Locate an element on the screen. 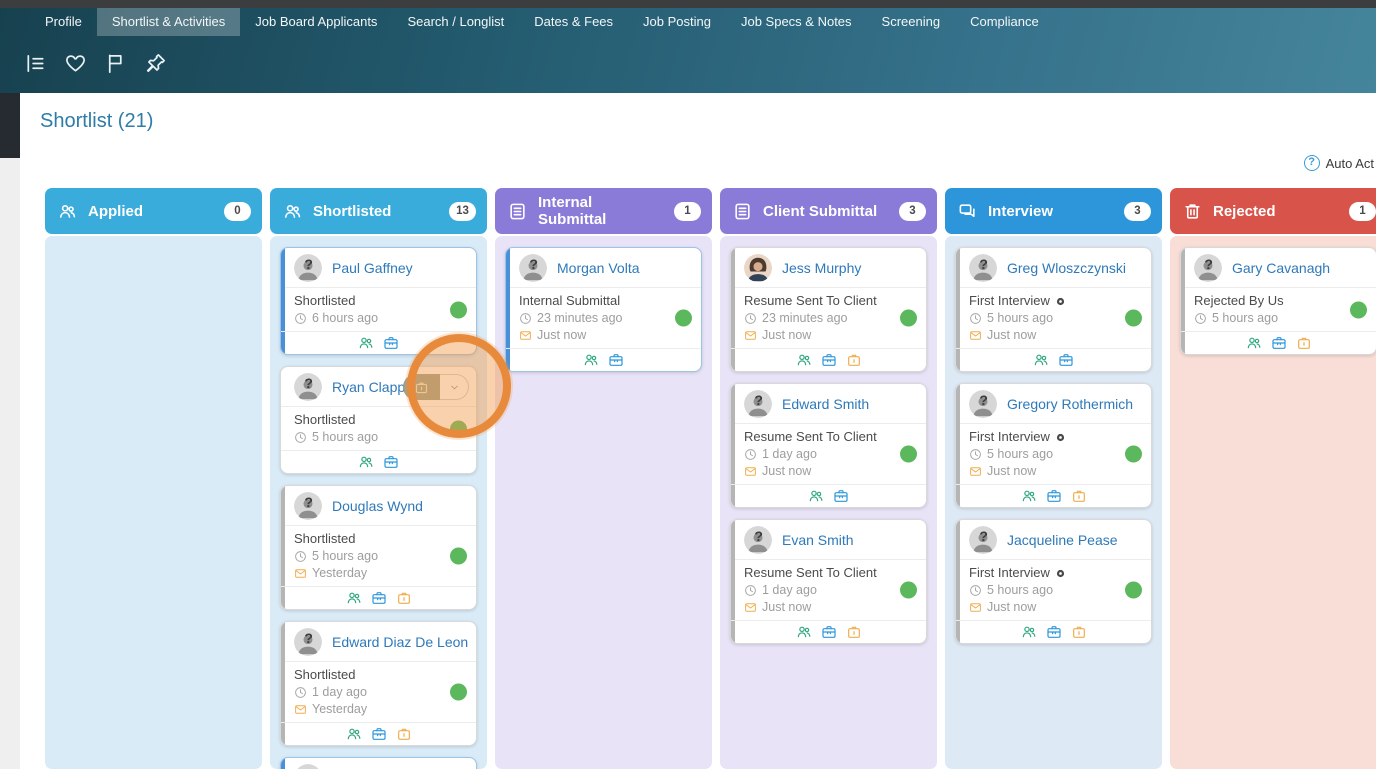 This screenshot has width=1376, height=769. card-status-block: Shortlisted 5 hours ago is located at coordinates (378, 429).